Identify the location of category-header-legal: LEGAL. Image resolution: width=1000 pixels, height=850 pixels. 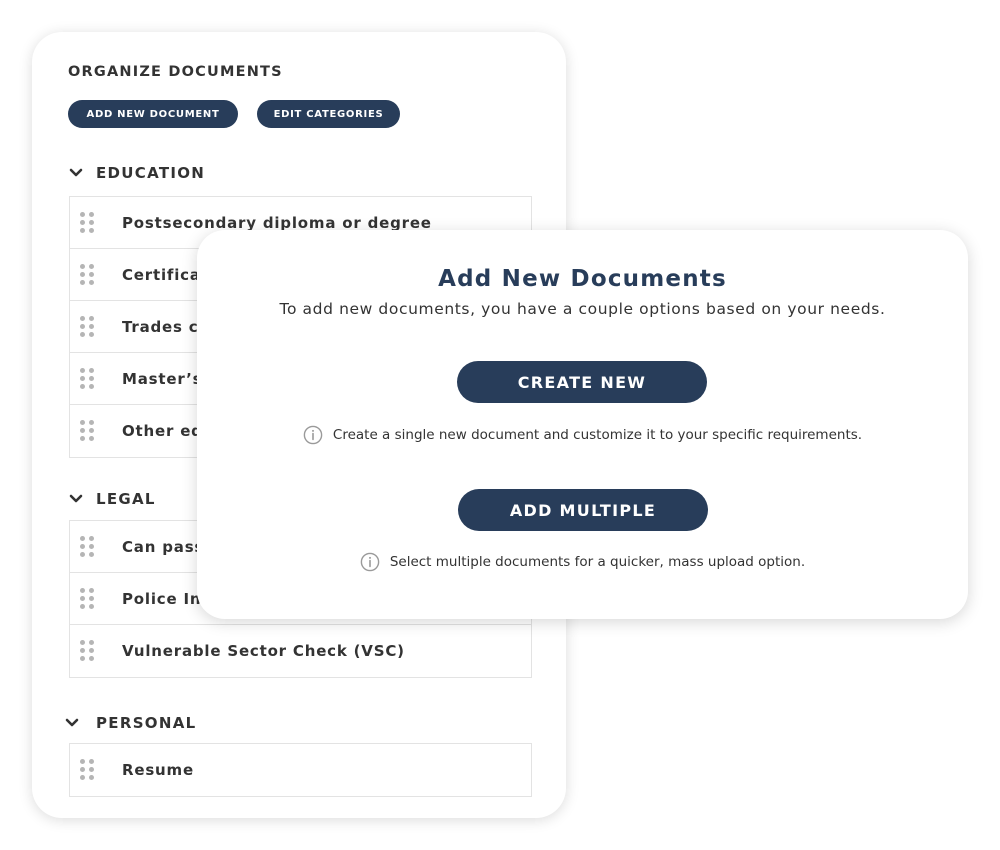
(112, 499).